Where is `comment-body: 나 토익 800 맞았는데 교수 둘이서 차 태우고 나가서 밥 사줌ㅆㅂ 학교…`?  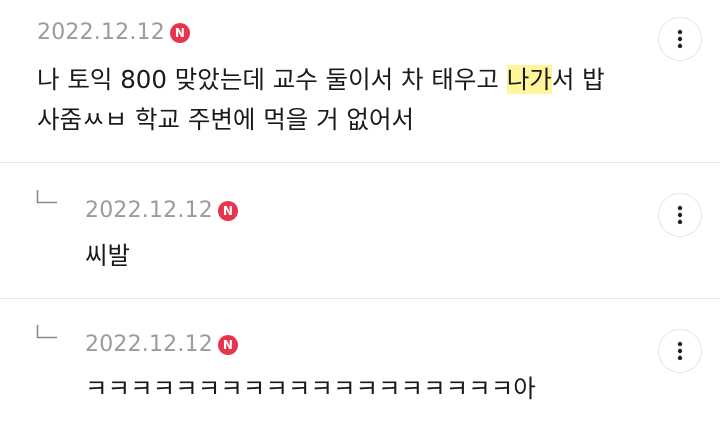
comment-body: 나 토익 800 맞았는데 교수 둘이서 차 태우고 나가서 밥 사줌ㅆㅂ 학교… is located at coordinates (321, 100).